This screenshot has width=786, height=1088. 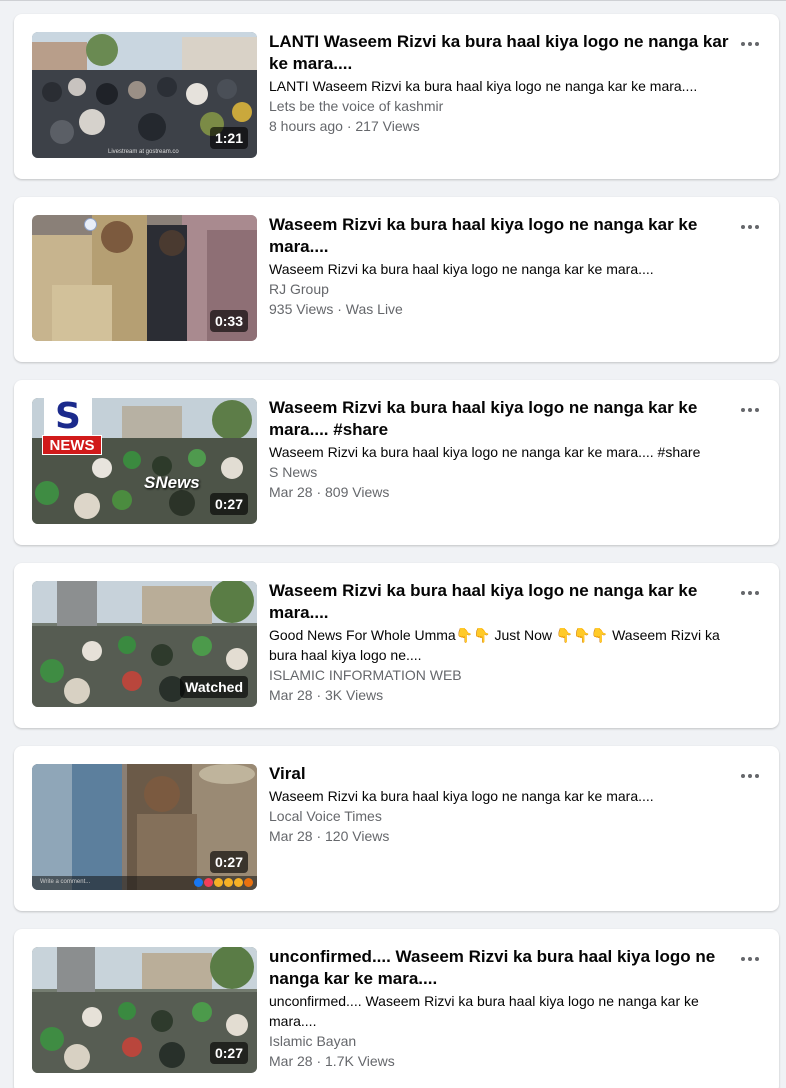 What do you see at coordinates (214, 687) in the screenshot?
I see `watched-badge: Watched` at bounding box center [214, 687].